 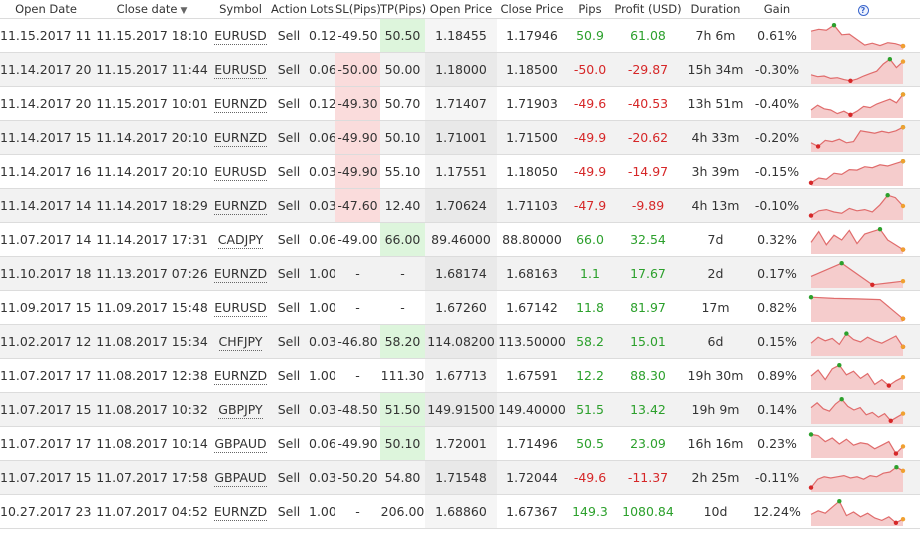 I want to click on col-header-profit: Profit (USD), so click(x=648, y=9).